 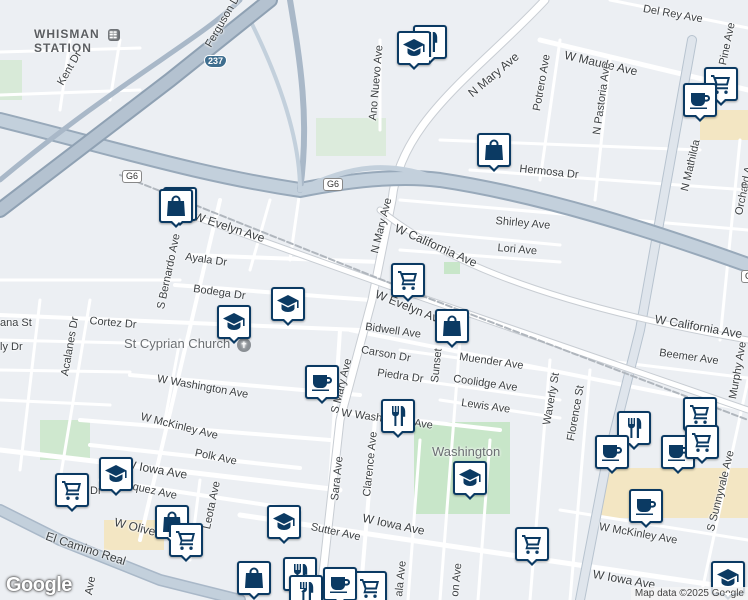 I want to click on street-label: e, so click(x=744, y=185).